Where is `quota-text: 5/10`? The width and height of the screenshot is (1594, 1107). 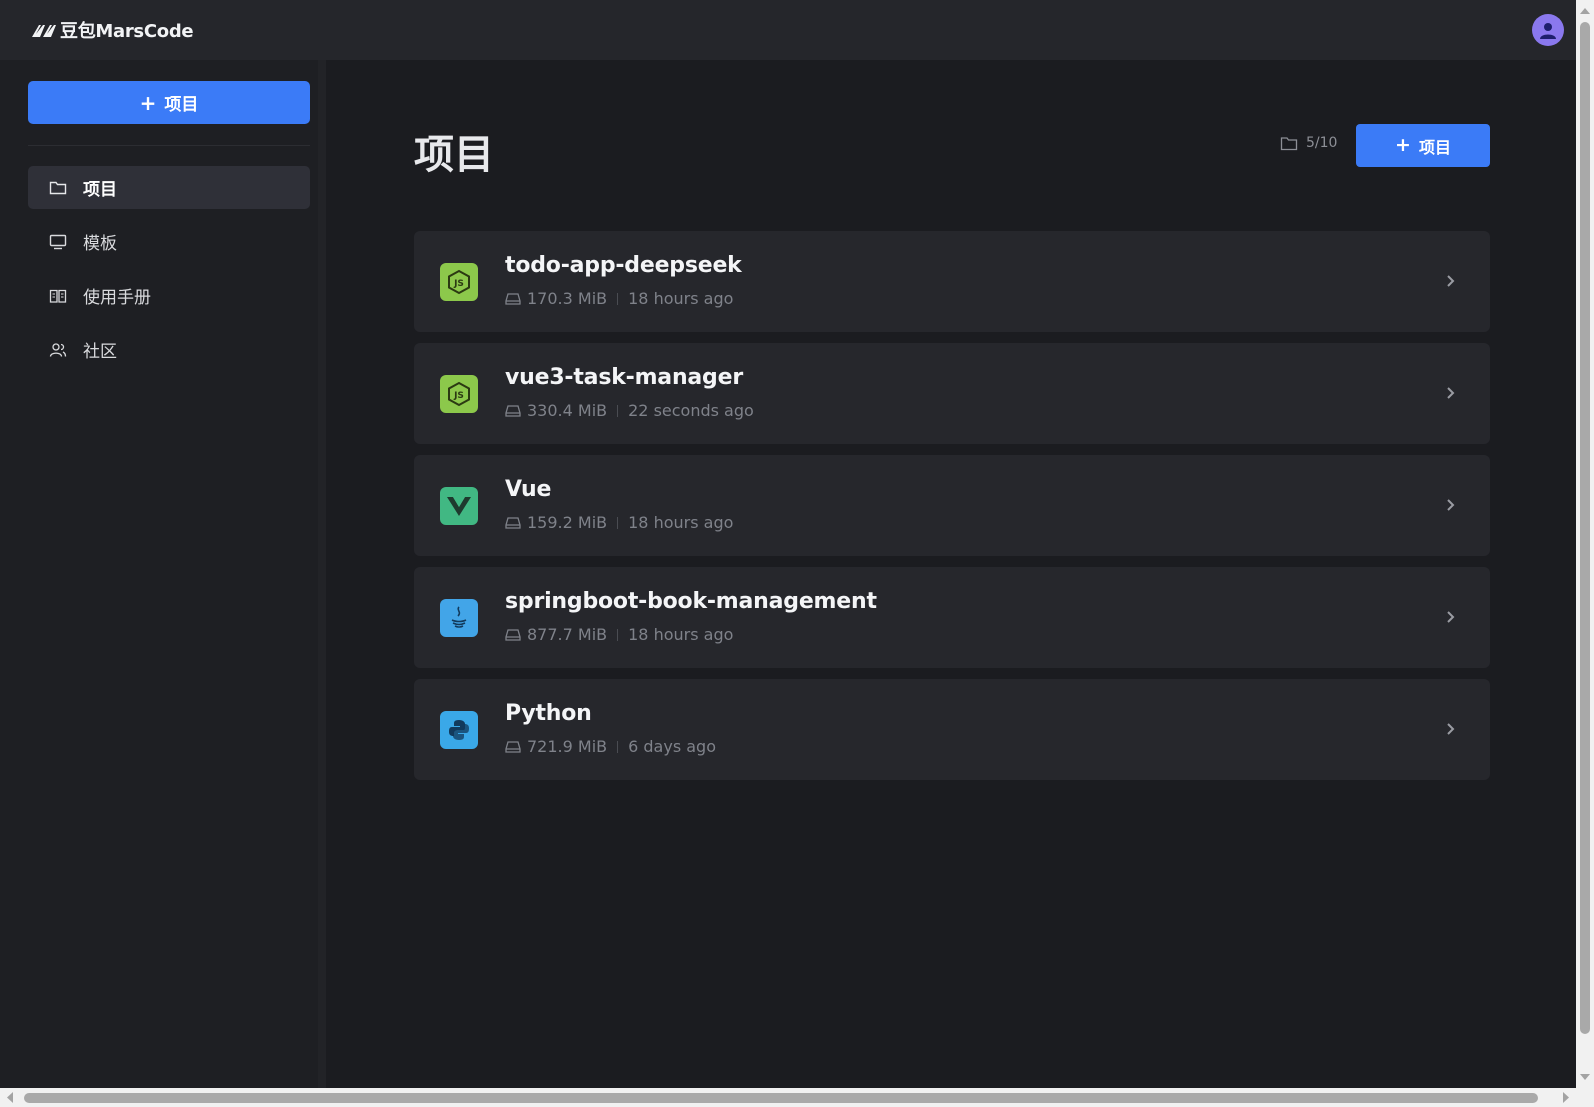 quota-text: 5/10 is located at coordinates (1322, 143).